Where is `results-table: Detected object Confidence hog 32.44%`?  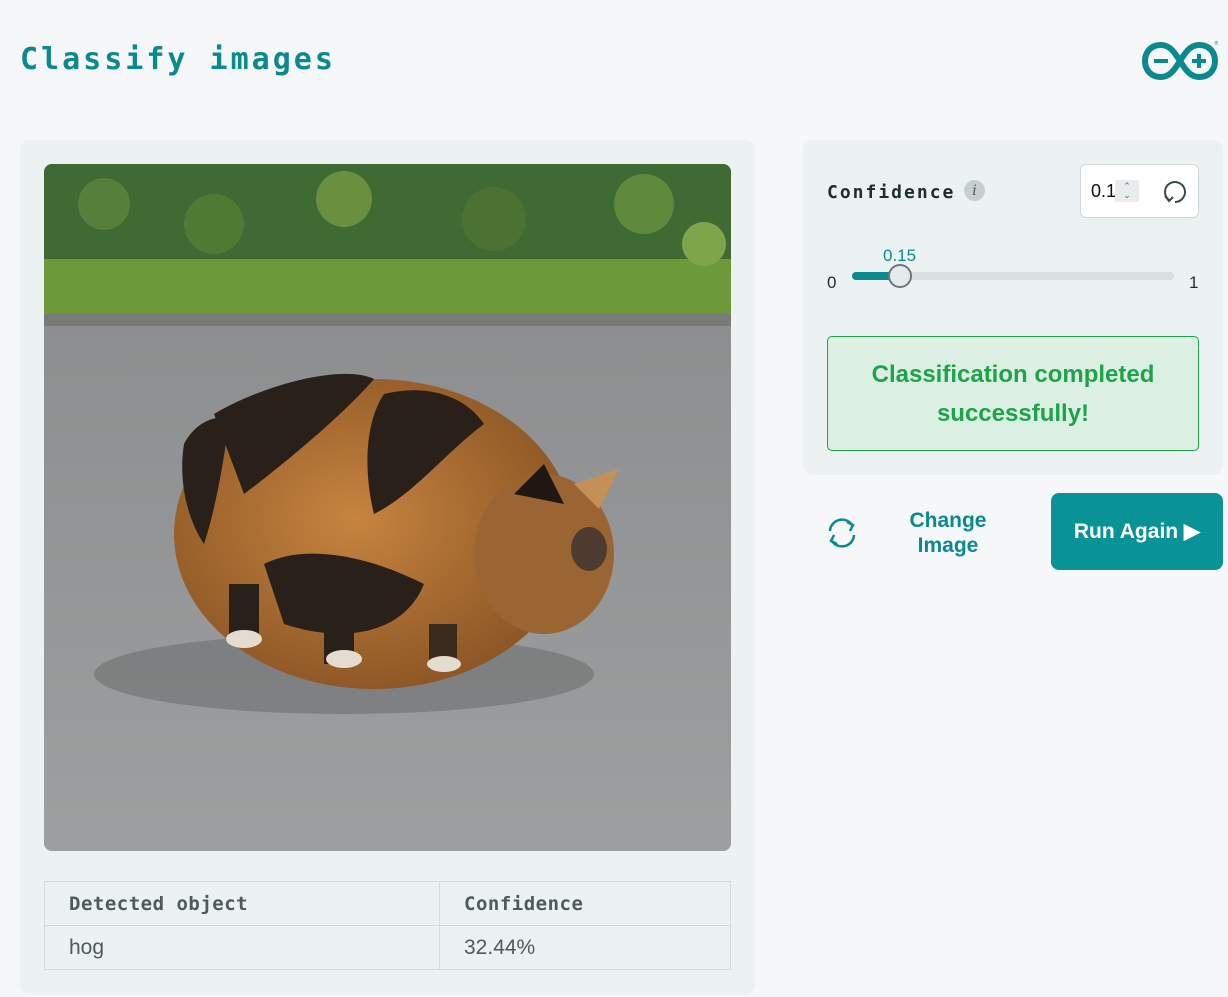
results-table: Detected object Confidence hog 32.44% is located at coordinates (387, 925).